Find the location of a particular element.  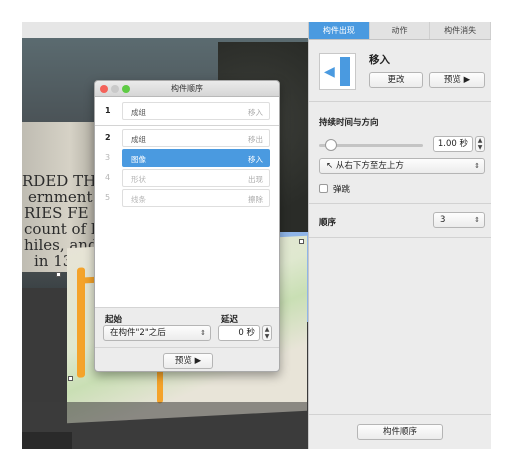

tab-action: 动作 is located at coordinates (400, 30).